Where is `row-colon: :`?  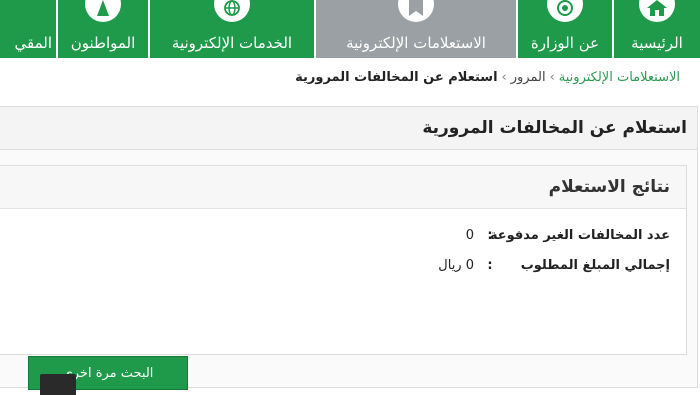
row-colon: : is located at coordinates (490, 265).